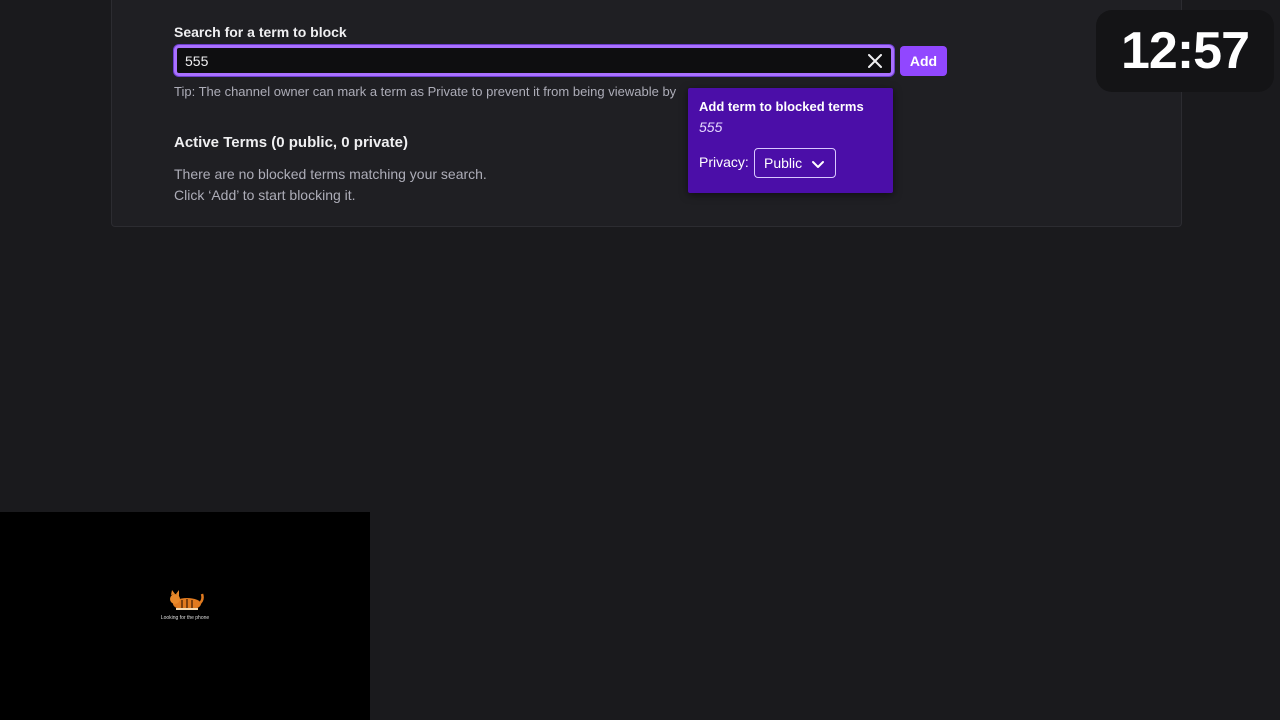 This screenshot has height=720, width=1280. I want to click on privacy-select-value: Public, so click(783, 163).